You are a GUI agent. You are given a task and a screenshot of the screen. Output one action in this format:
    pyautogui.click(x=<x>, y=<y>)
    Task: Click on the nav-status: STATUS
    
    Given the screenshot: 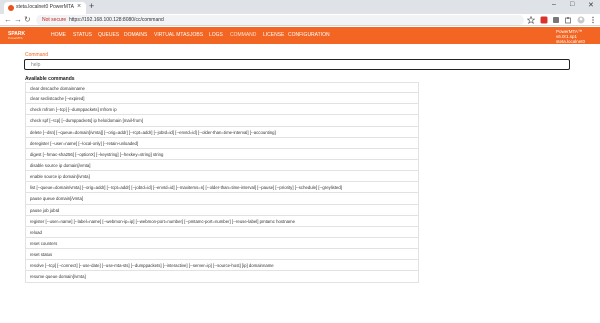 What is the action you would take?
    pyautogui.click(x=82, y=35)
    